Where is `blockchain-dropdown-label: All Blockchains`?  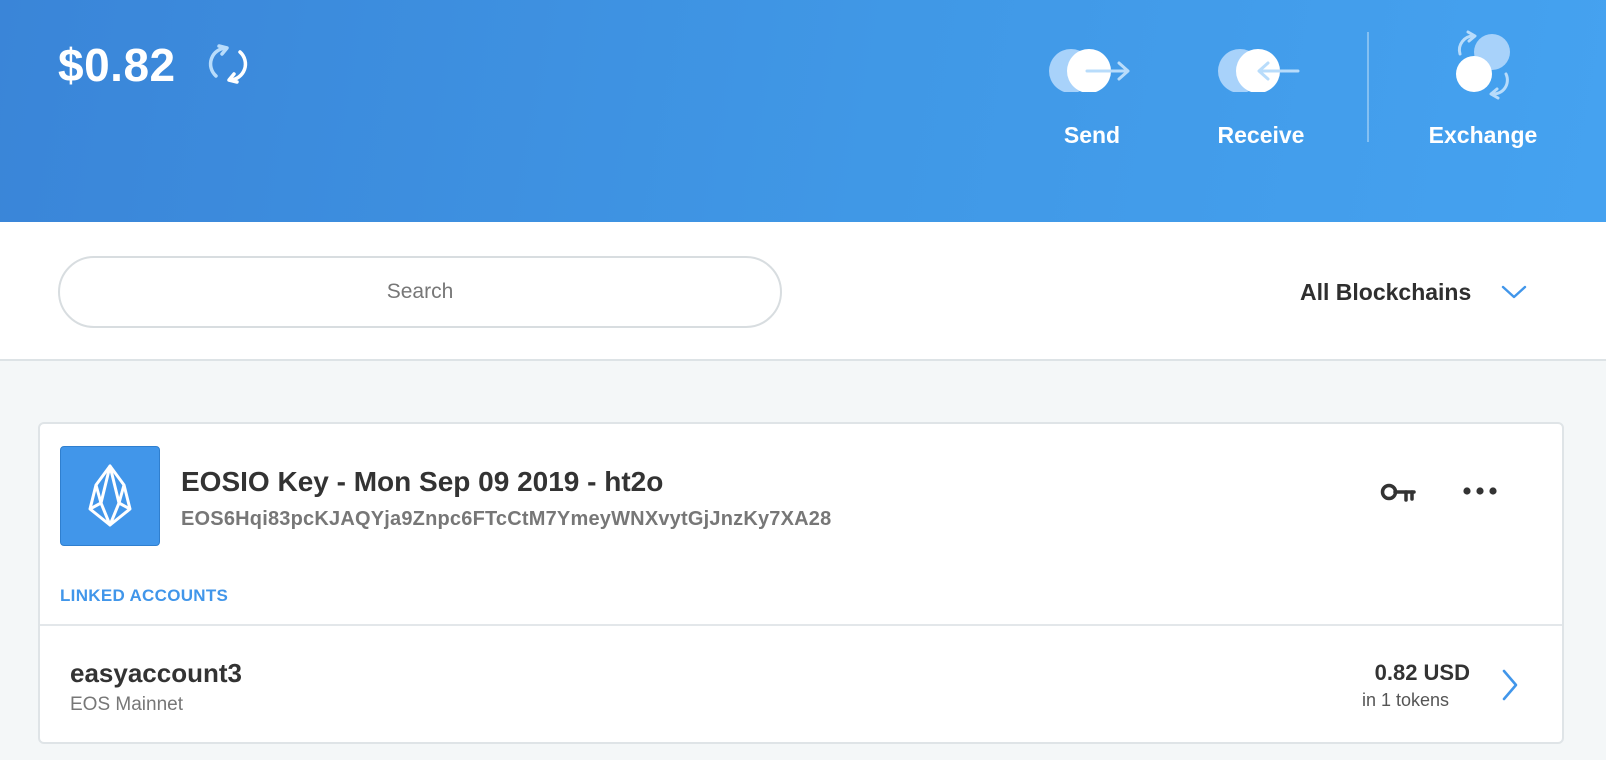 blockchain-dropdown-label: All Blockchains is located at coordinates (1386, 291).